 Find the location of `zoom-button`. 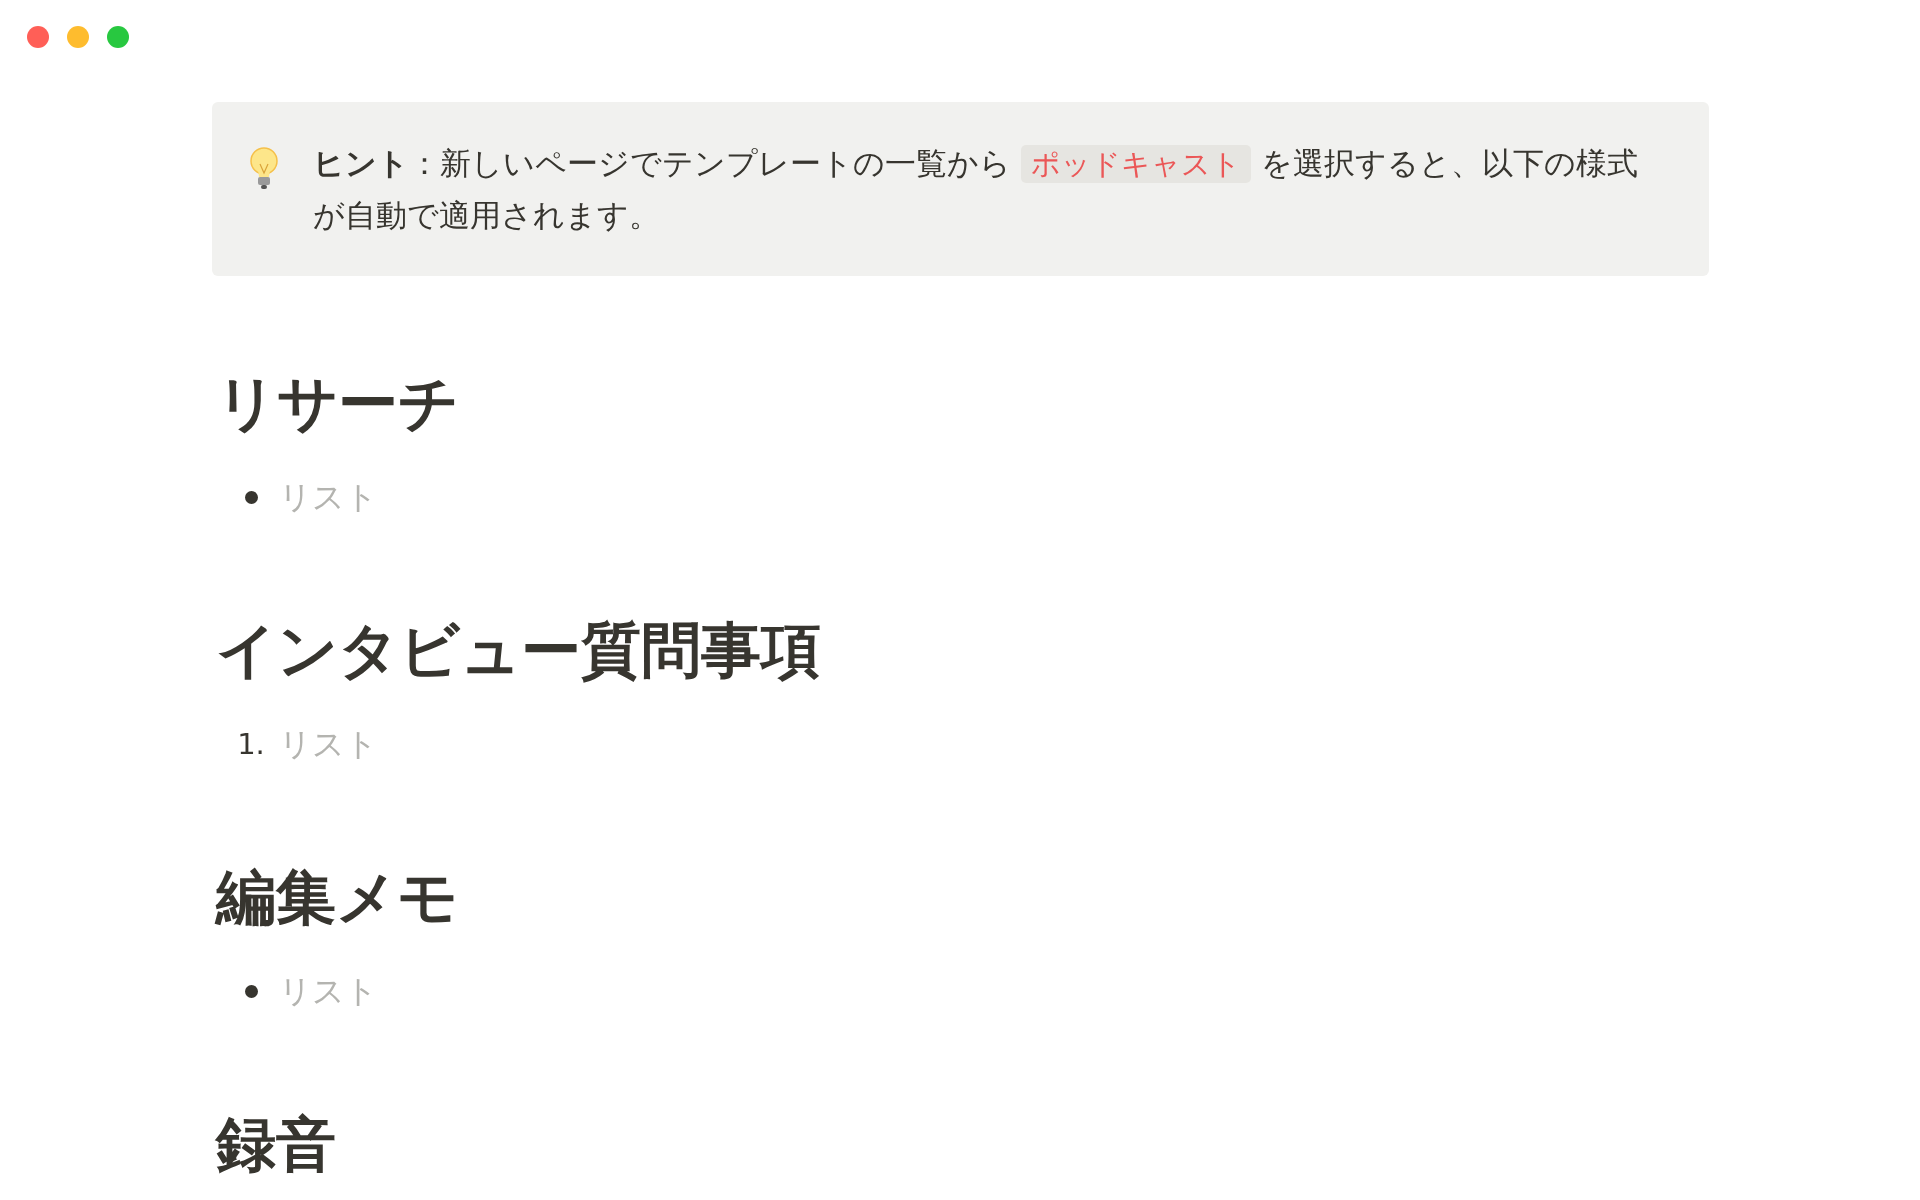

zoom-button is located at coordinates (118, 37).